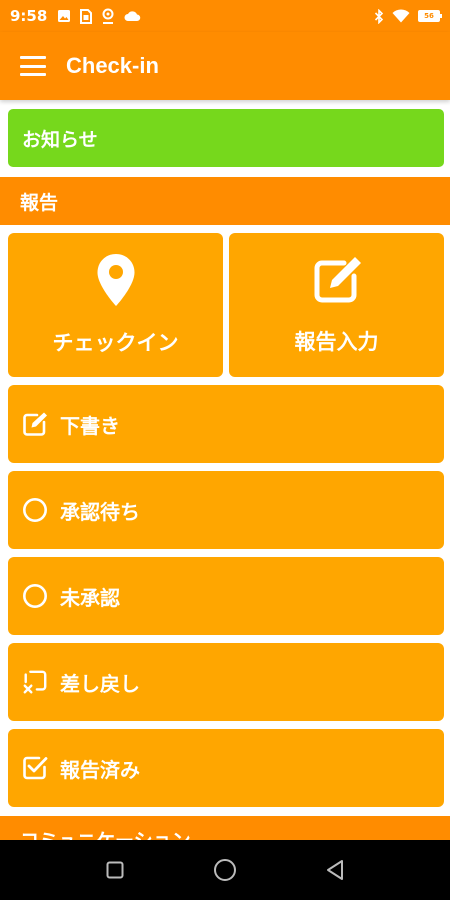 This screenshot has height=900, width=450. What do you see at coordinates (226, 768) in the screenshot?
I see `reported-button: 報告済み` at bounding box center [226, 768].